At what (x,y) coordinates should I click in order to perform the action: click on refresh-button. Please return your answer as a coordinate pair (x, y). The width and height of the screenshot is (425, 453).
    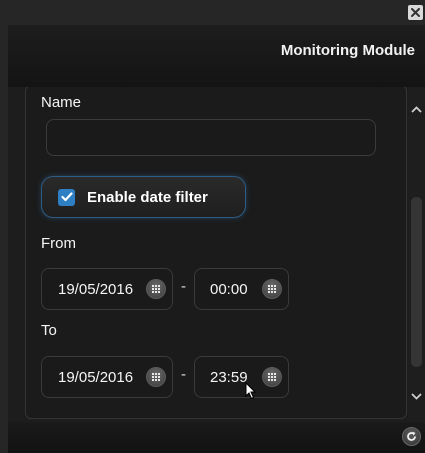
    Looking at the image, I should click on (411, 436).